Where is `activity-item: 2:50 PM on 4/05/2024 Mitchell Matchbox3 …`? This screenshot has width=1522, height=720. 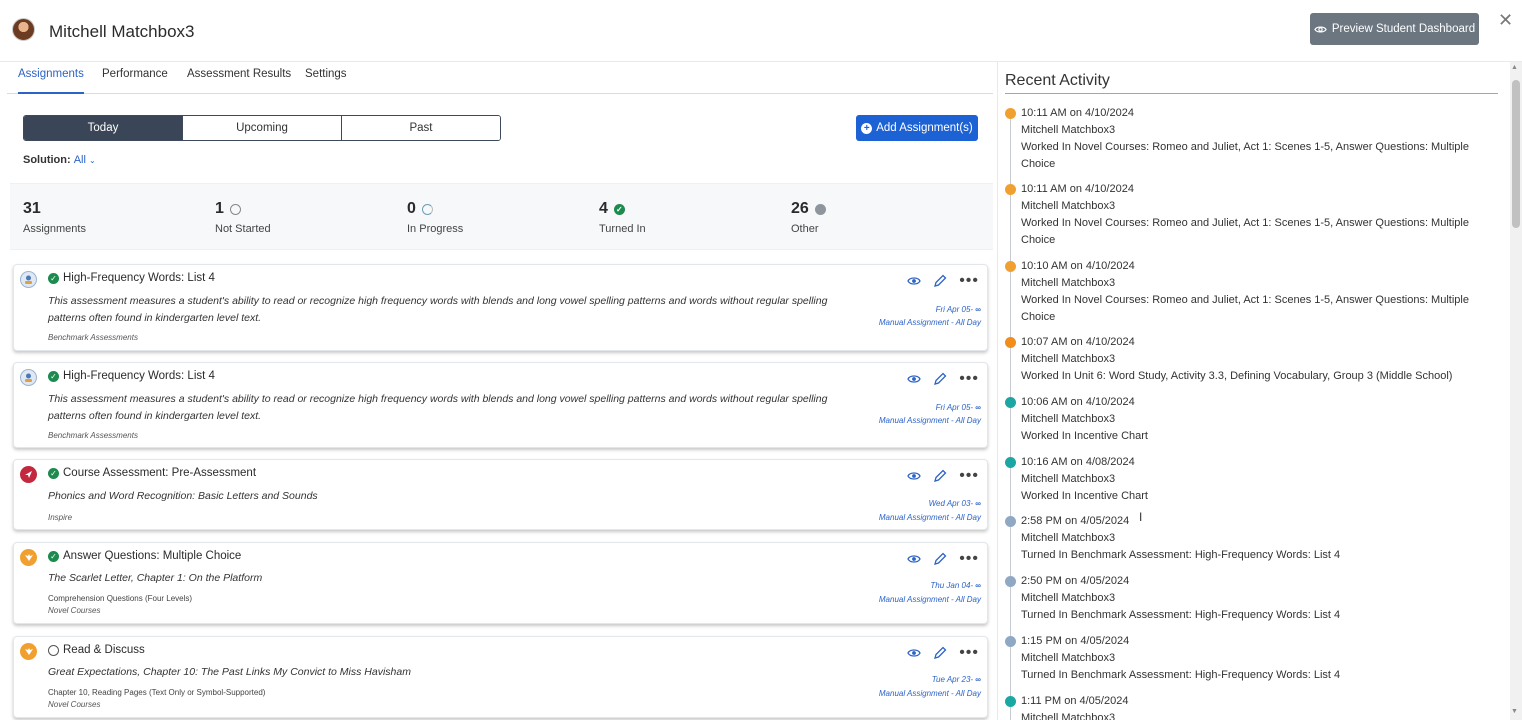 activity-item: 2:50 PM on 4/05/2024 Mitchell Matchbox3 … is located at coordinates (1247, 598).